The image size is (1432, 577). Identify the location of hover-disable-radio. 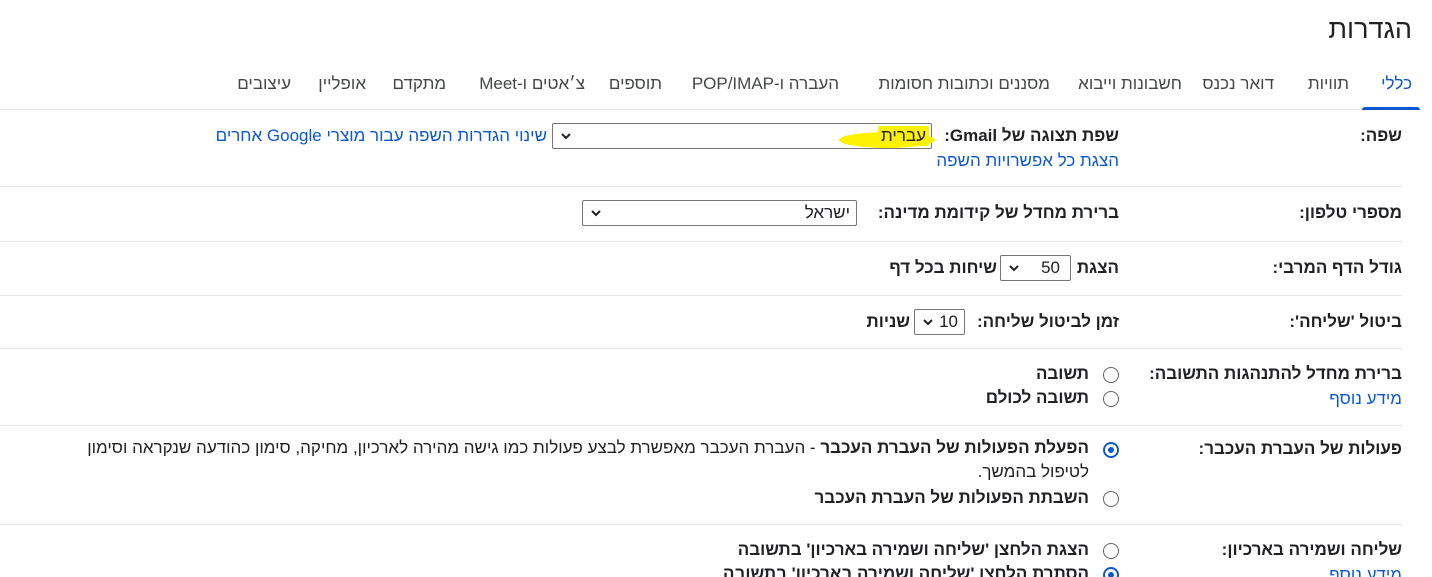
(1111, 499).